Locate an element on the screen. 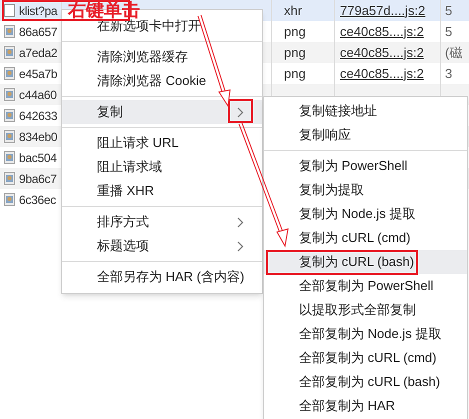  size-cell-text: (磁 is located at coordinates (453, 53).